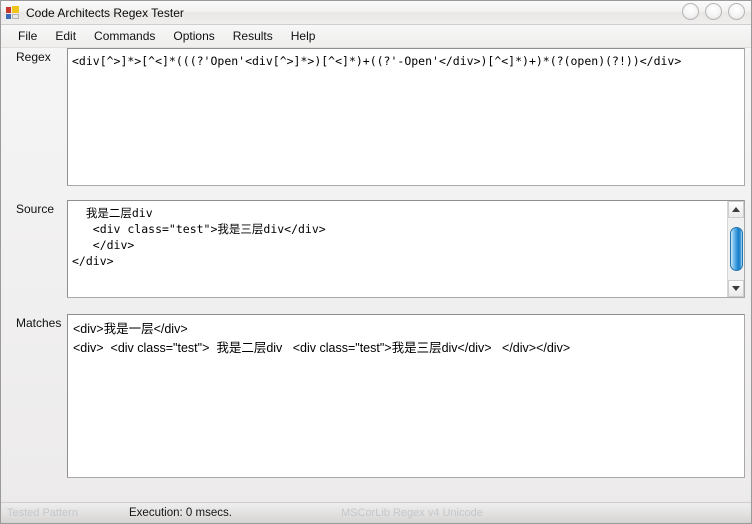 The width and height of the screenshot is (752, 524). What do you see at coordinates (42, 513) in the screenshot?
I see `status-tested-pattern: Tested Pattern` at bounding box center [42, 513].